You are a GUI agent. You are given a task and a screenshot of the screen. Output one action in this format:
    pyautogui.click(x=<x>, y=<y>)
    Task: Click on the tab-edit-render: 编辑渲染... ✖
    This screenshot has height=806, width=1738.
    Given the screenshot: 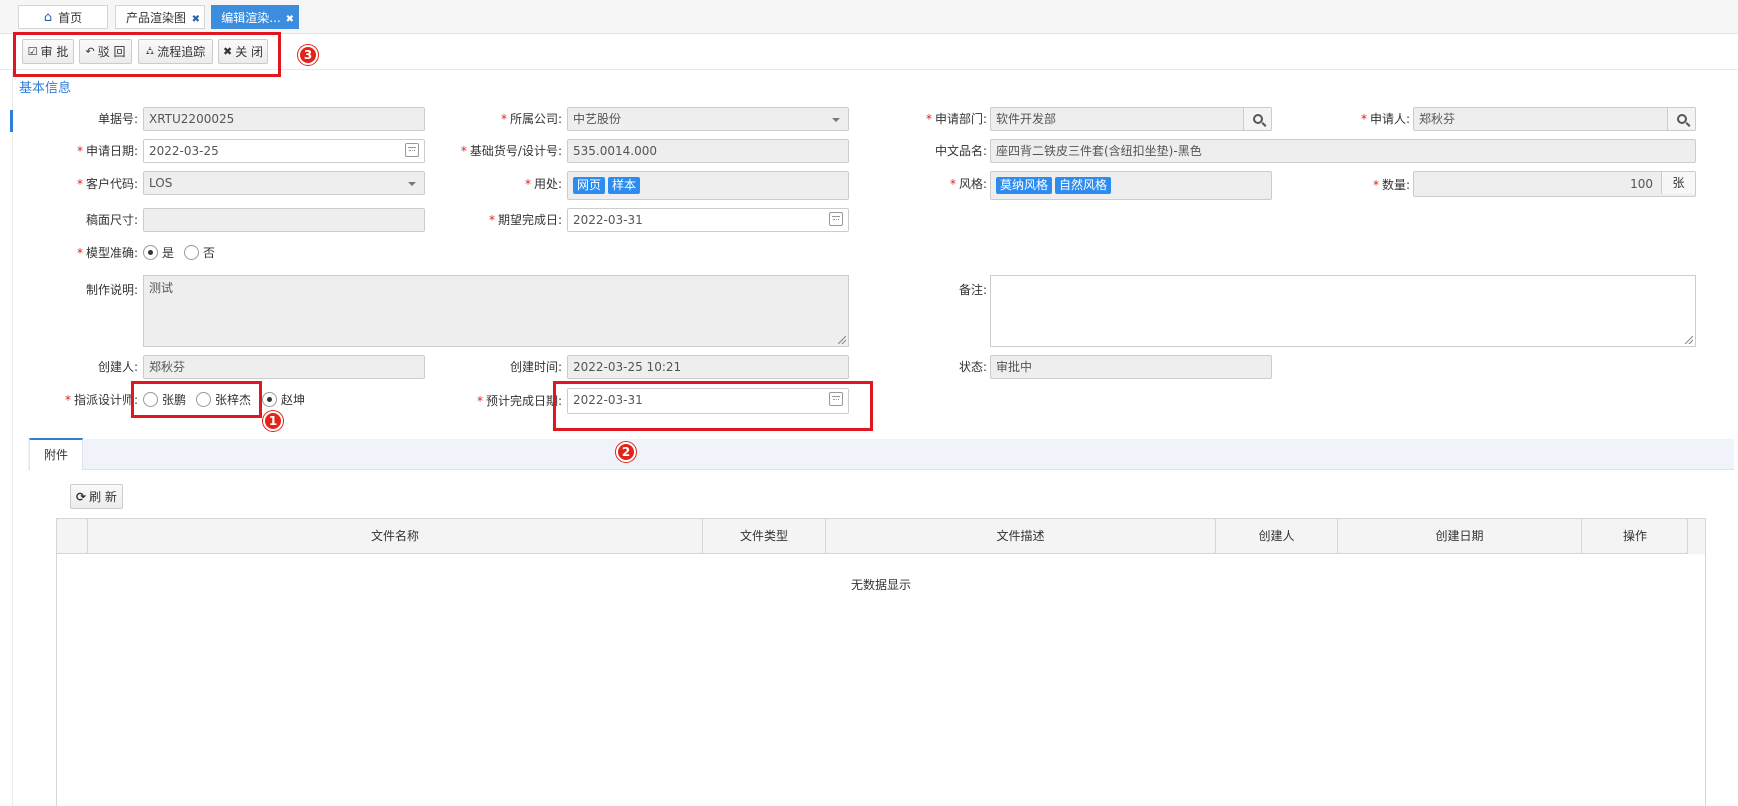 What is the action you would take?
    pyautogui.click(x=255, y=17)
    